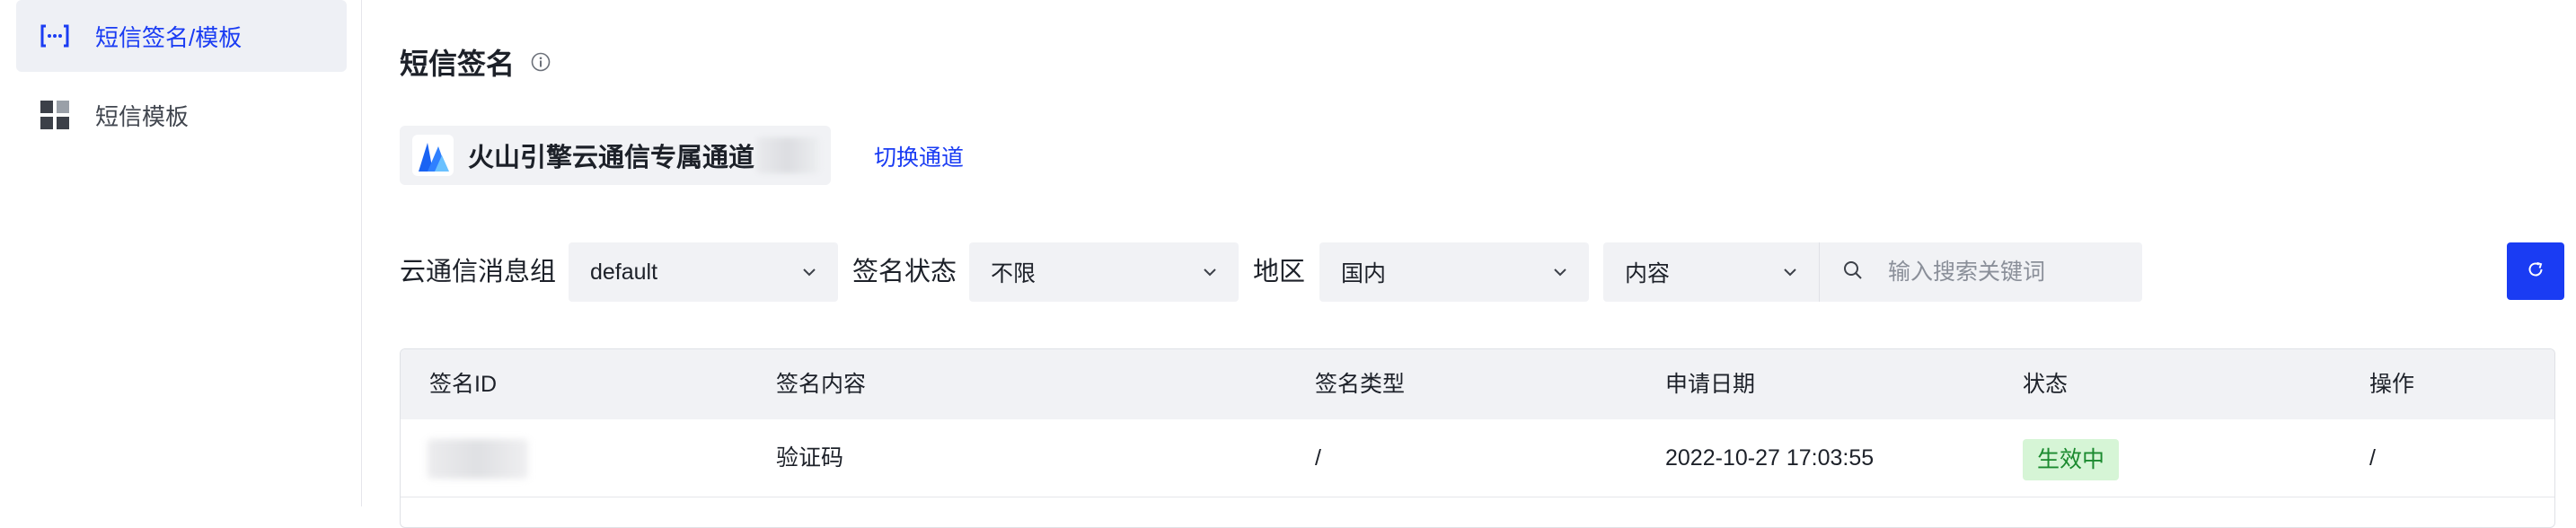  I want to click on region-label: 地区, so click(1279, 272).